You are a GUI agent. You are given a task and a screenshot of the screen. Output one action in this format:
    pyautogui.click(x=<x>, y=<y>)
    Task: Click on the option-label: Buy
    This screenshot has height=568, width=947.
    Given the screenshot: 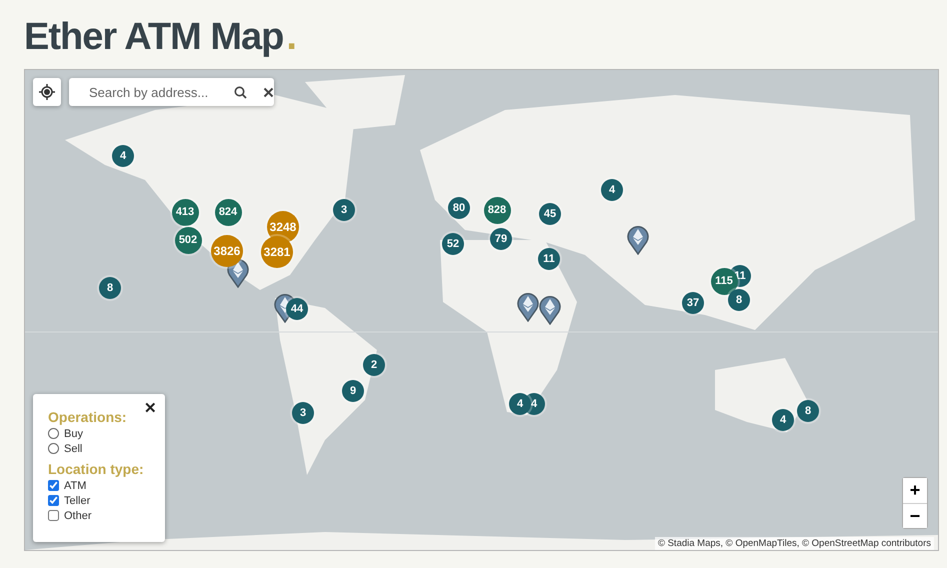 What is the action you would take?
    pyautogui.click(x=73, y=434)
    